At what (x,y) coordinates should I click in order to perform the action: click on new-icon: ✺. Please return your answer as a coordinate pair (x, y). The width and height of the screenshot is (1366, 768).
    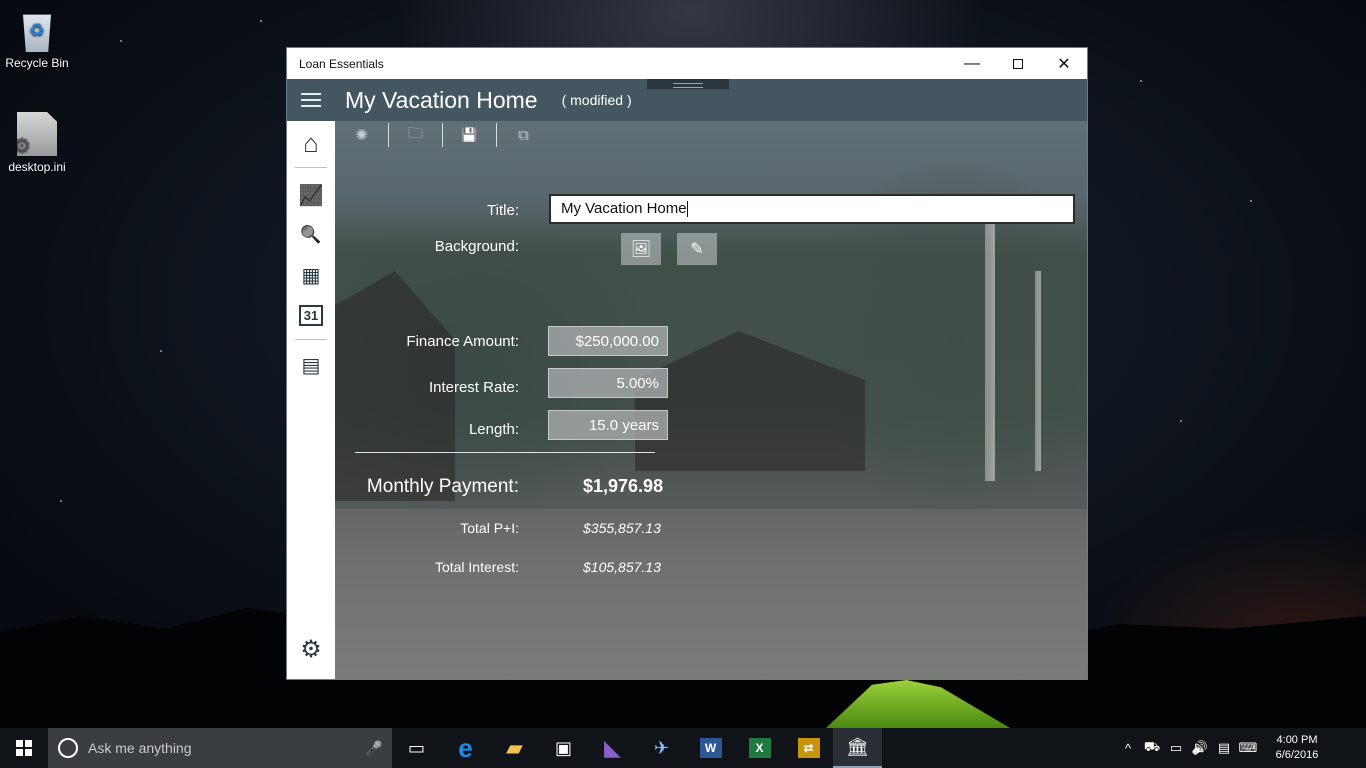
    Looking at the image, I should click on (361, 135).